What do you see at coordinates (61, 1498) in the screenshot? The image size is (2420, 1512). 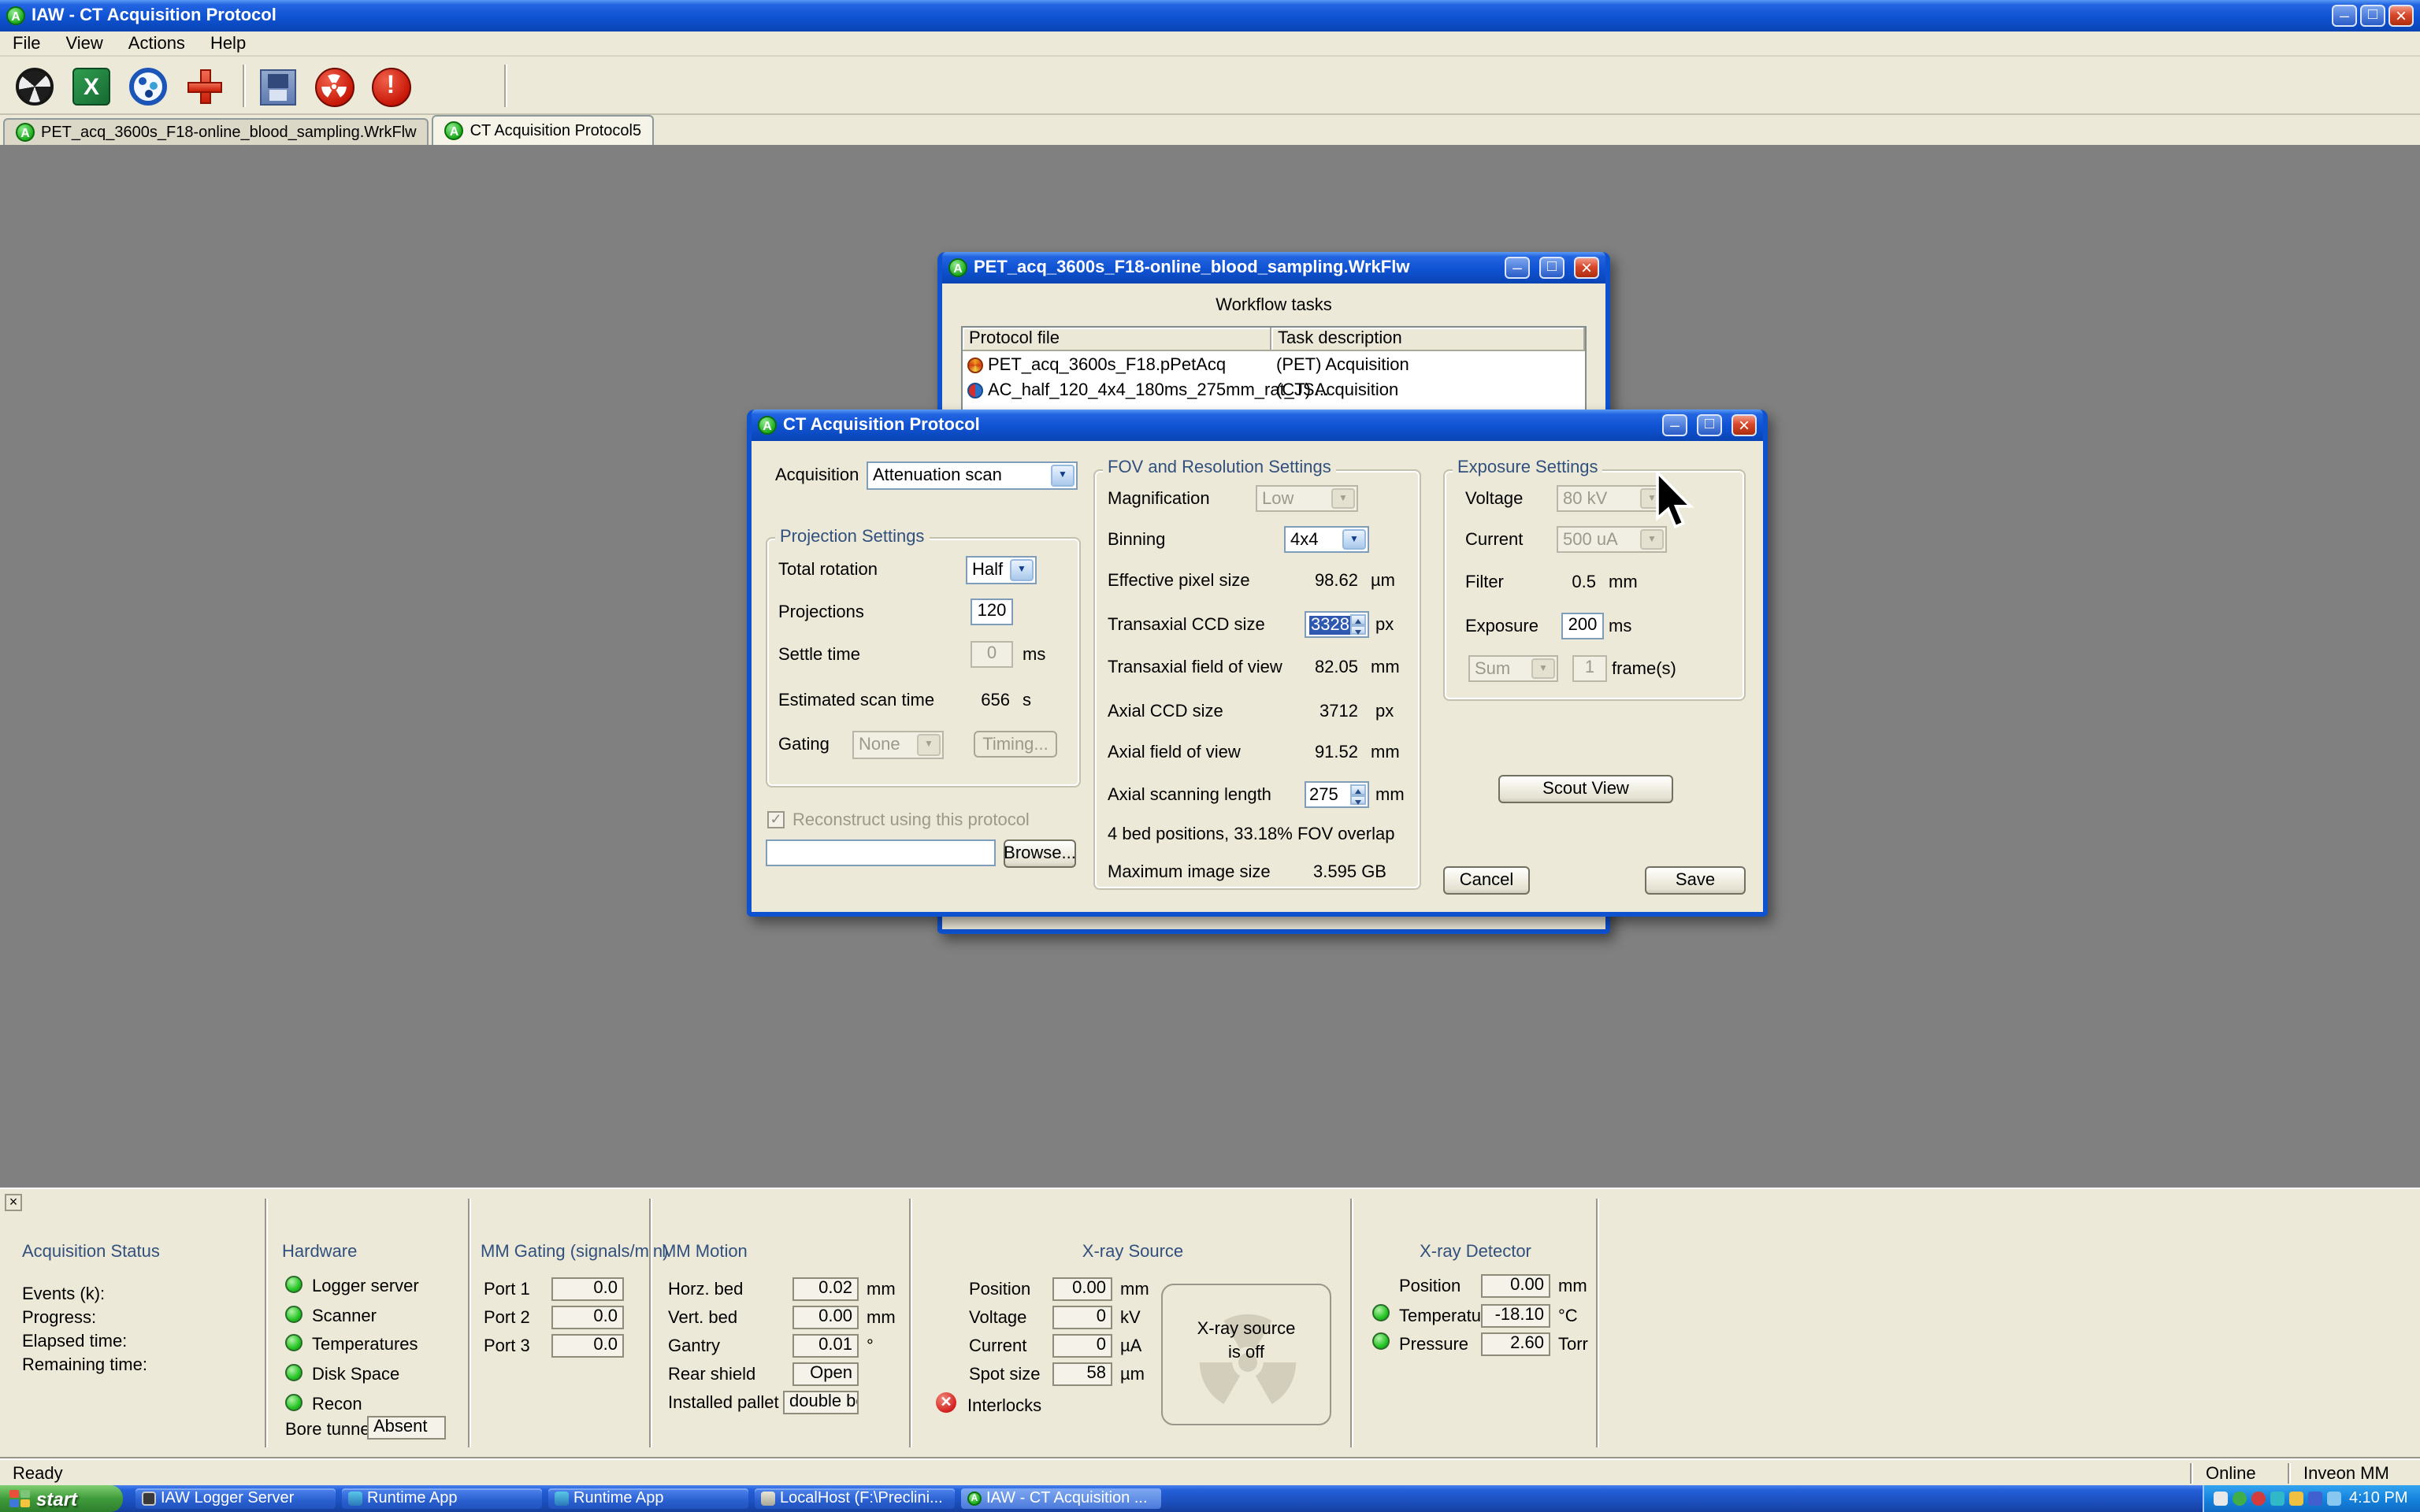 I see `start-button: start` at bounding box center [61, 1498].